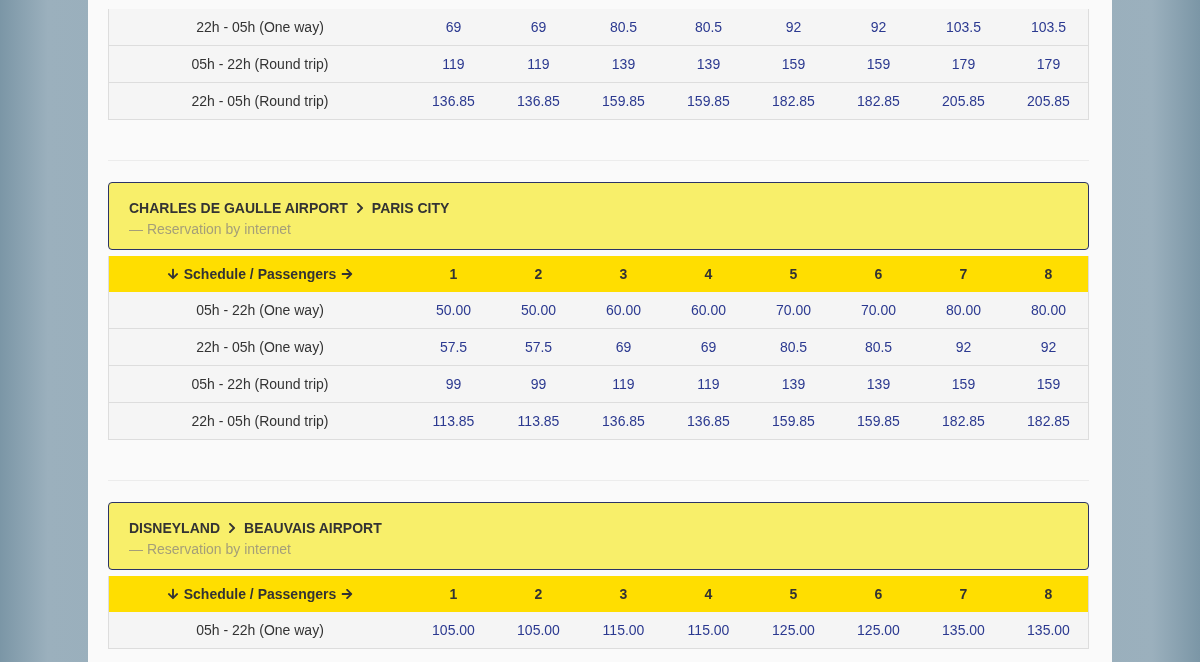 The height and width of the screenshot is (662, 1200). Describe the element at coordinates (410, 208) in the screenshot. I see `route-destination: PARIS CITY` at that location.